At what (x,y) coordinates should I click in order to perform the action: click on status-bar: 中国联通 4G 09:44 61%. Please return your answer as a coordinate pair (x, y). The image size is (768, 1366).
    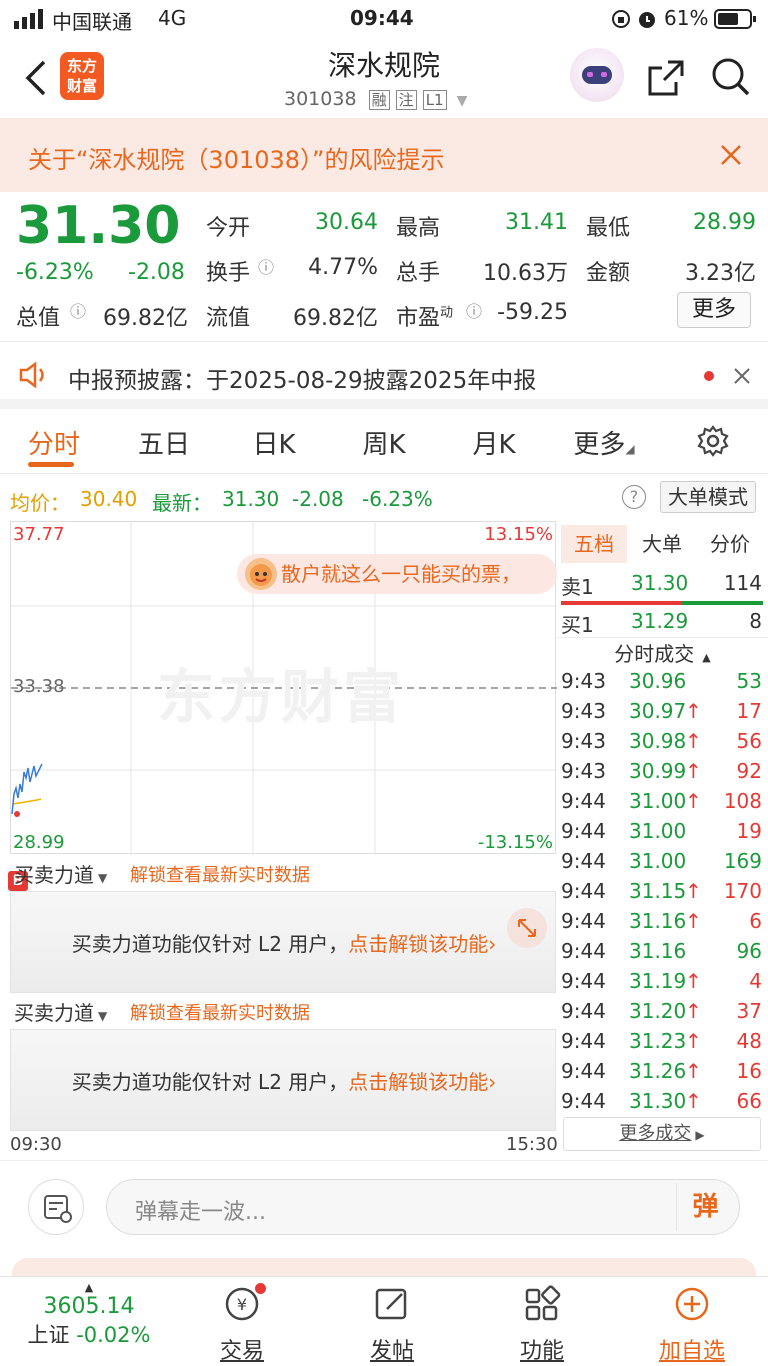
    Looking at the image, I should click on (384, 19).